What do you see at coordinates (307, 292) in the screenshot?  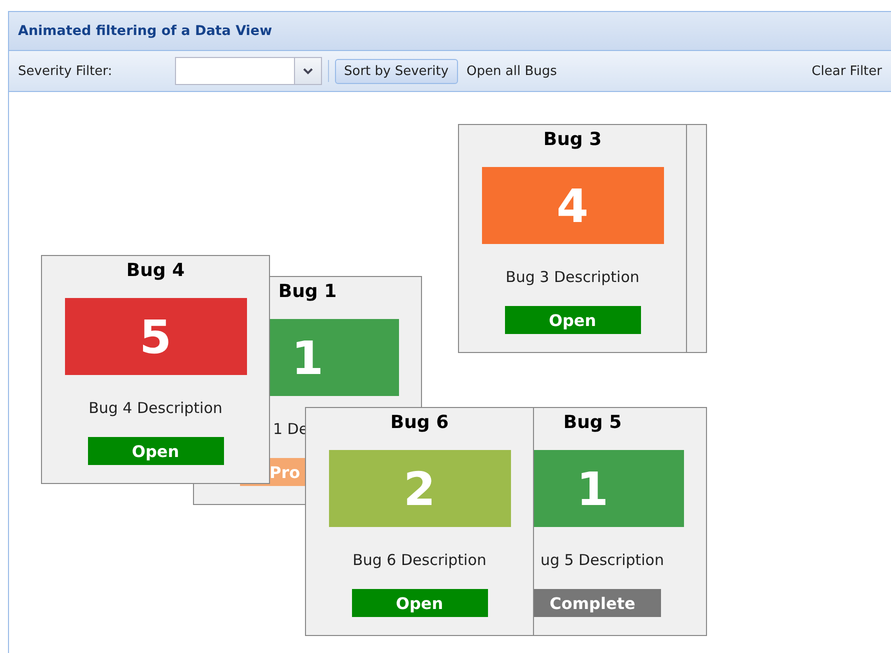 I see `card-title: Bug 1` at bounding box center [307, 292].